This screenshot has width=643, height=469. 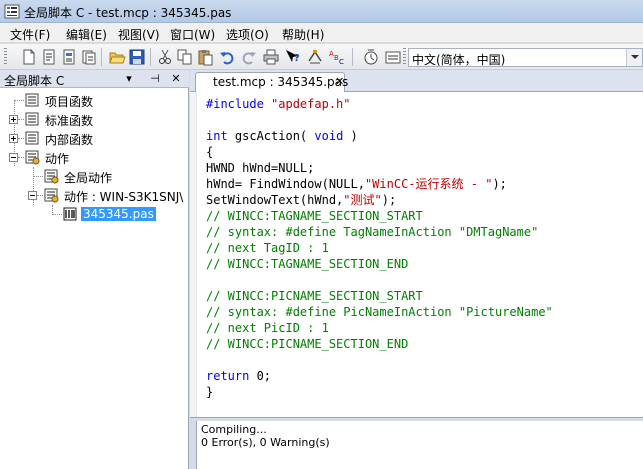 I want to click on language-select: 中文(简体，中国), so click(x=525, y=57).